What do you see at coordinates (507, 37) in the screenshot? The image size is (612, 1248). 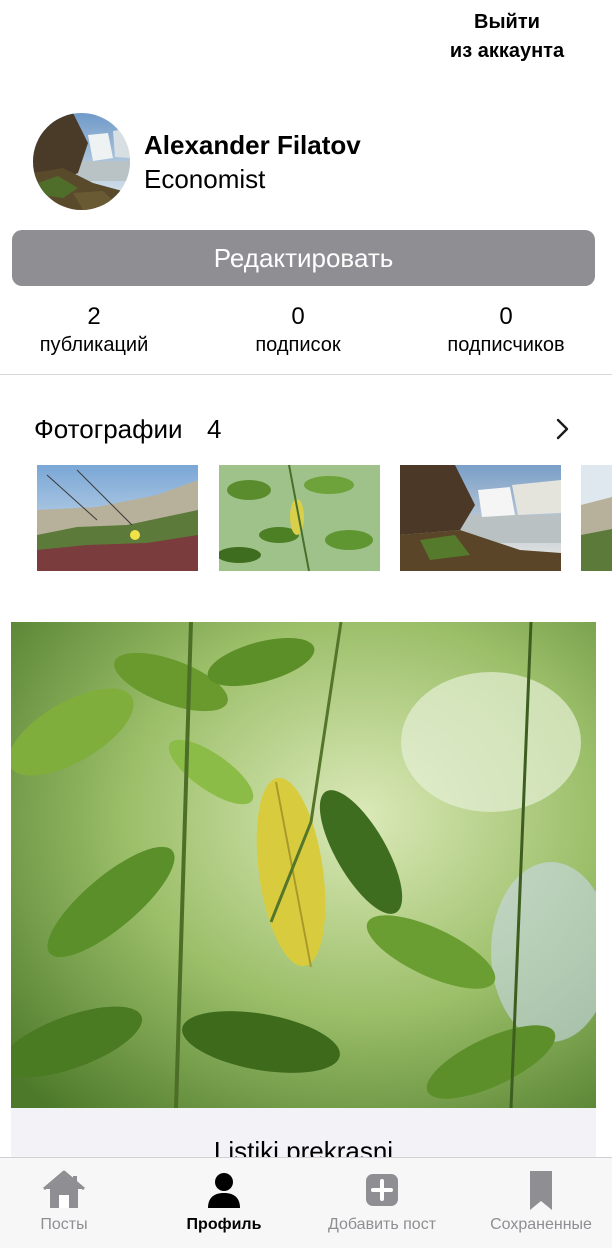 I see `logout-button: Выйти из аккаунта` at bounding box center [507, 37].